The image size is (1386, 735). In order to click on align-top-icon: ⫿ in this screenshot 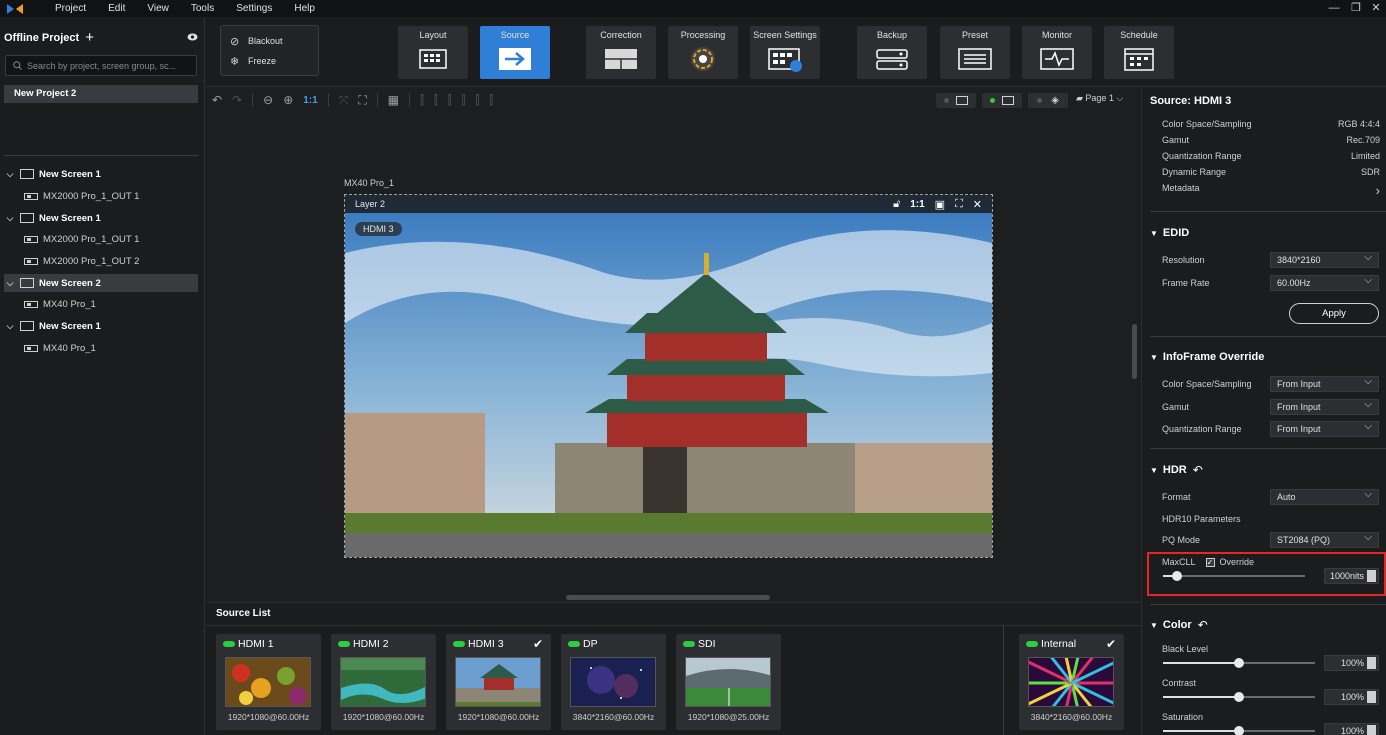, I will do `click(464, 100)`.